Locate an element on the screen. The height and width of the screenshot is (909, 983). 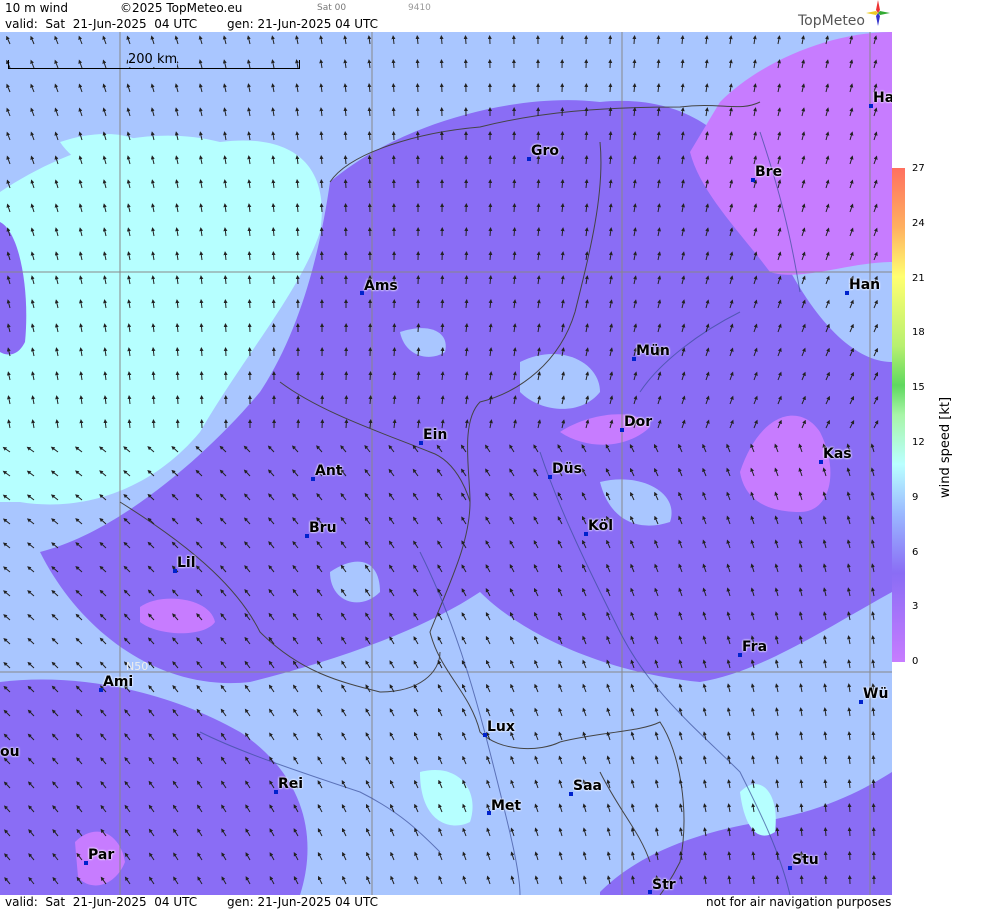
city-label: Par is located at coordinates (101, 855).